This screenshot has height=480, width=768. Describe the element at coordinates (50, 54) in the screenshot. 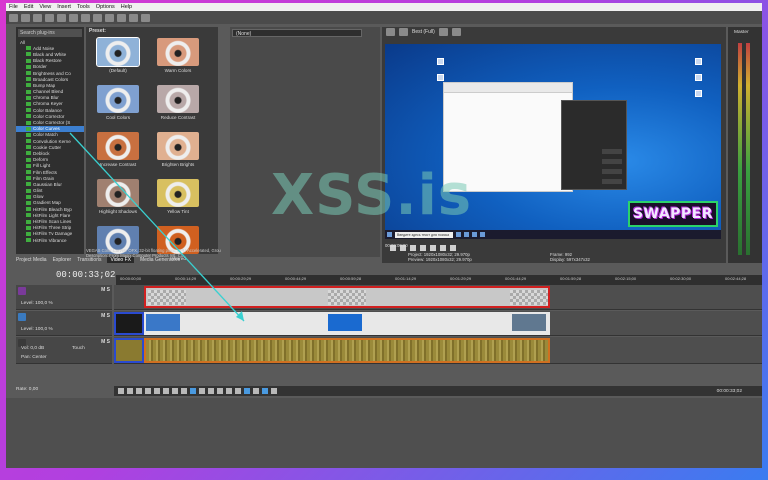

I see `plugin-item-label: Black and White` at that location.